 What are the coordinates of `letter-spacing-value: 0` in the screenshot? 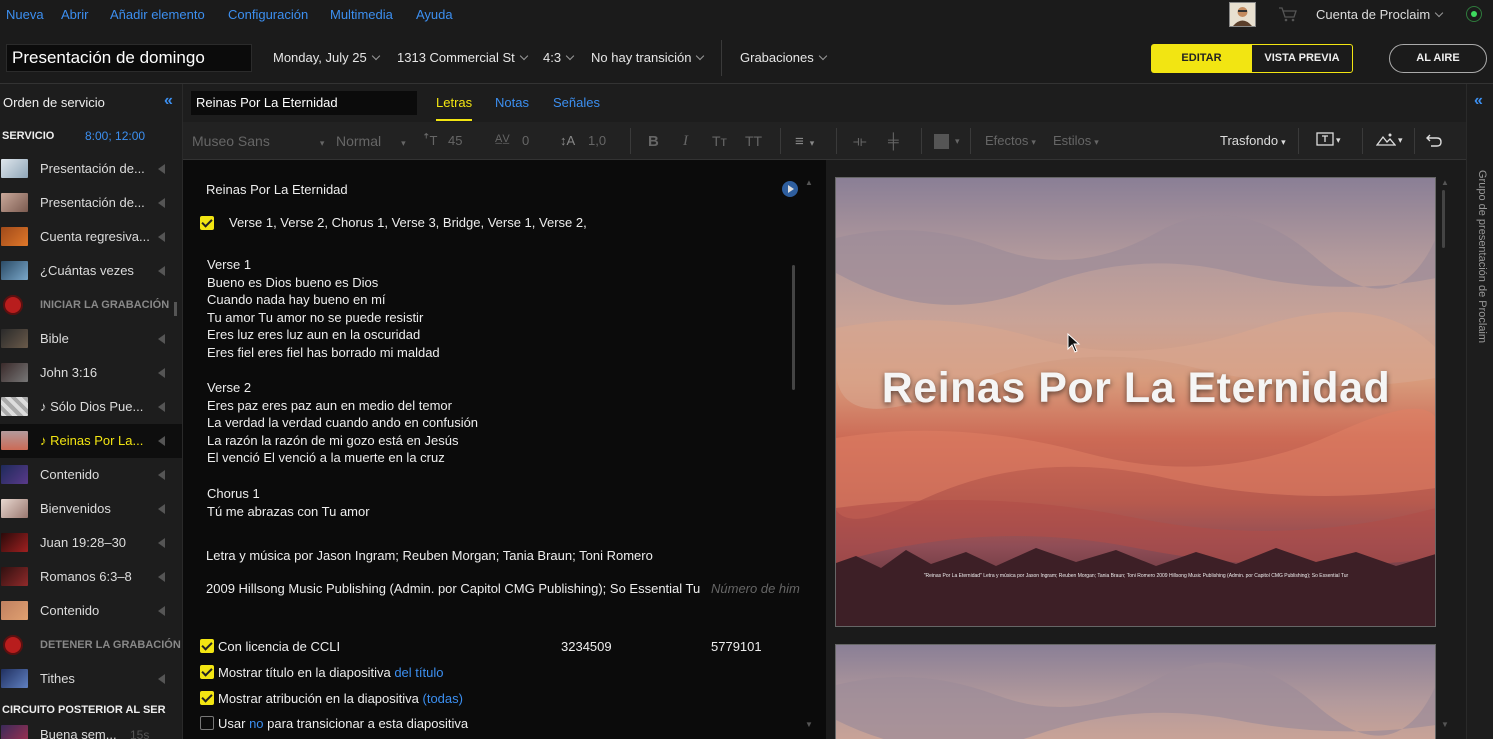 It's located at (525, 140).